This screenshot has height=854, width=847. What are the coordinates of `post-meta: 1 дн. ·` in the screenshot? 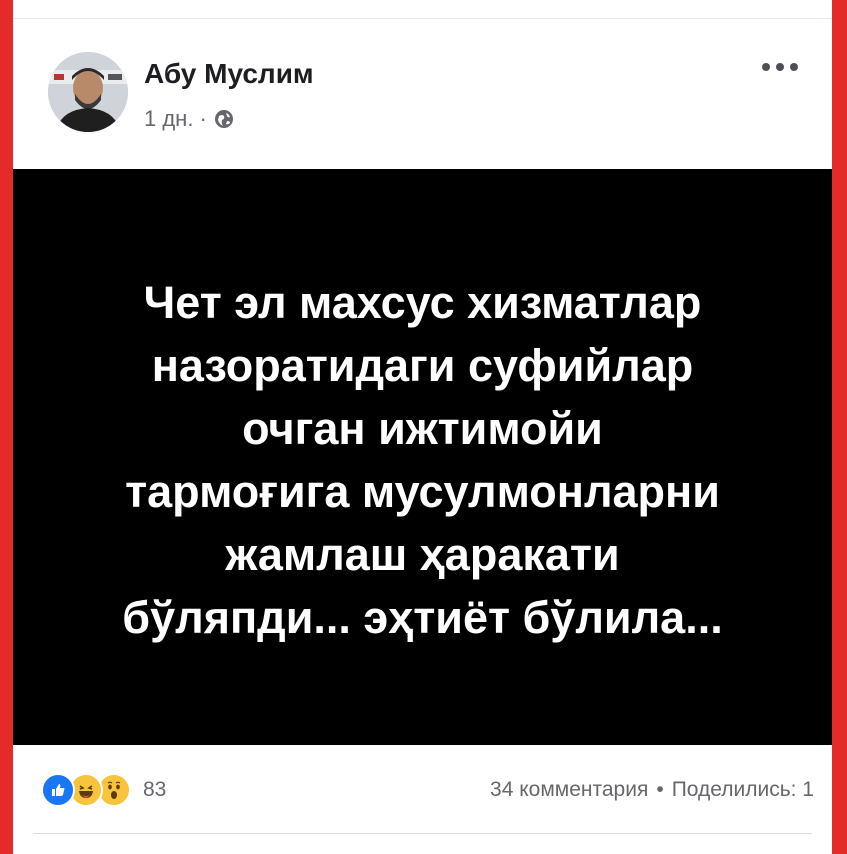 It's located at (189, 119).